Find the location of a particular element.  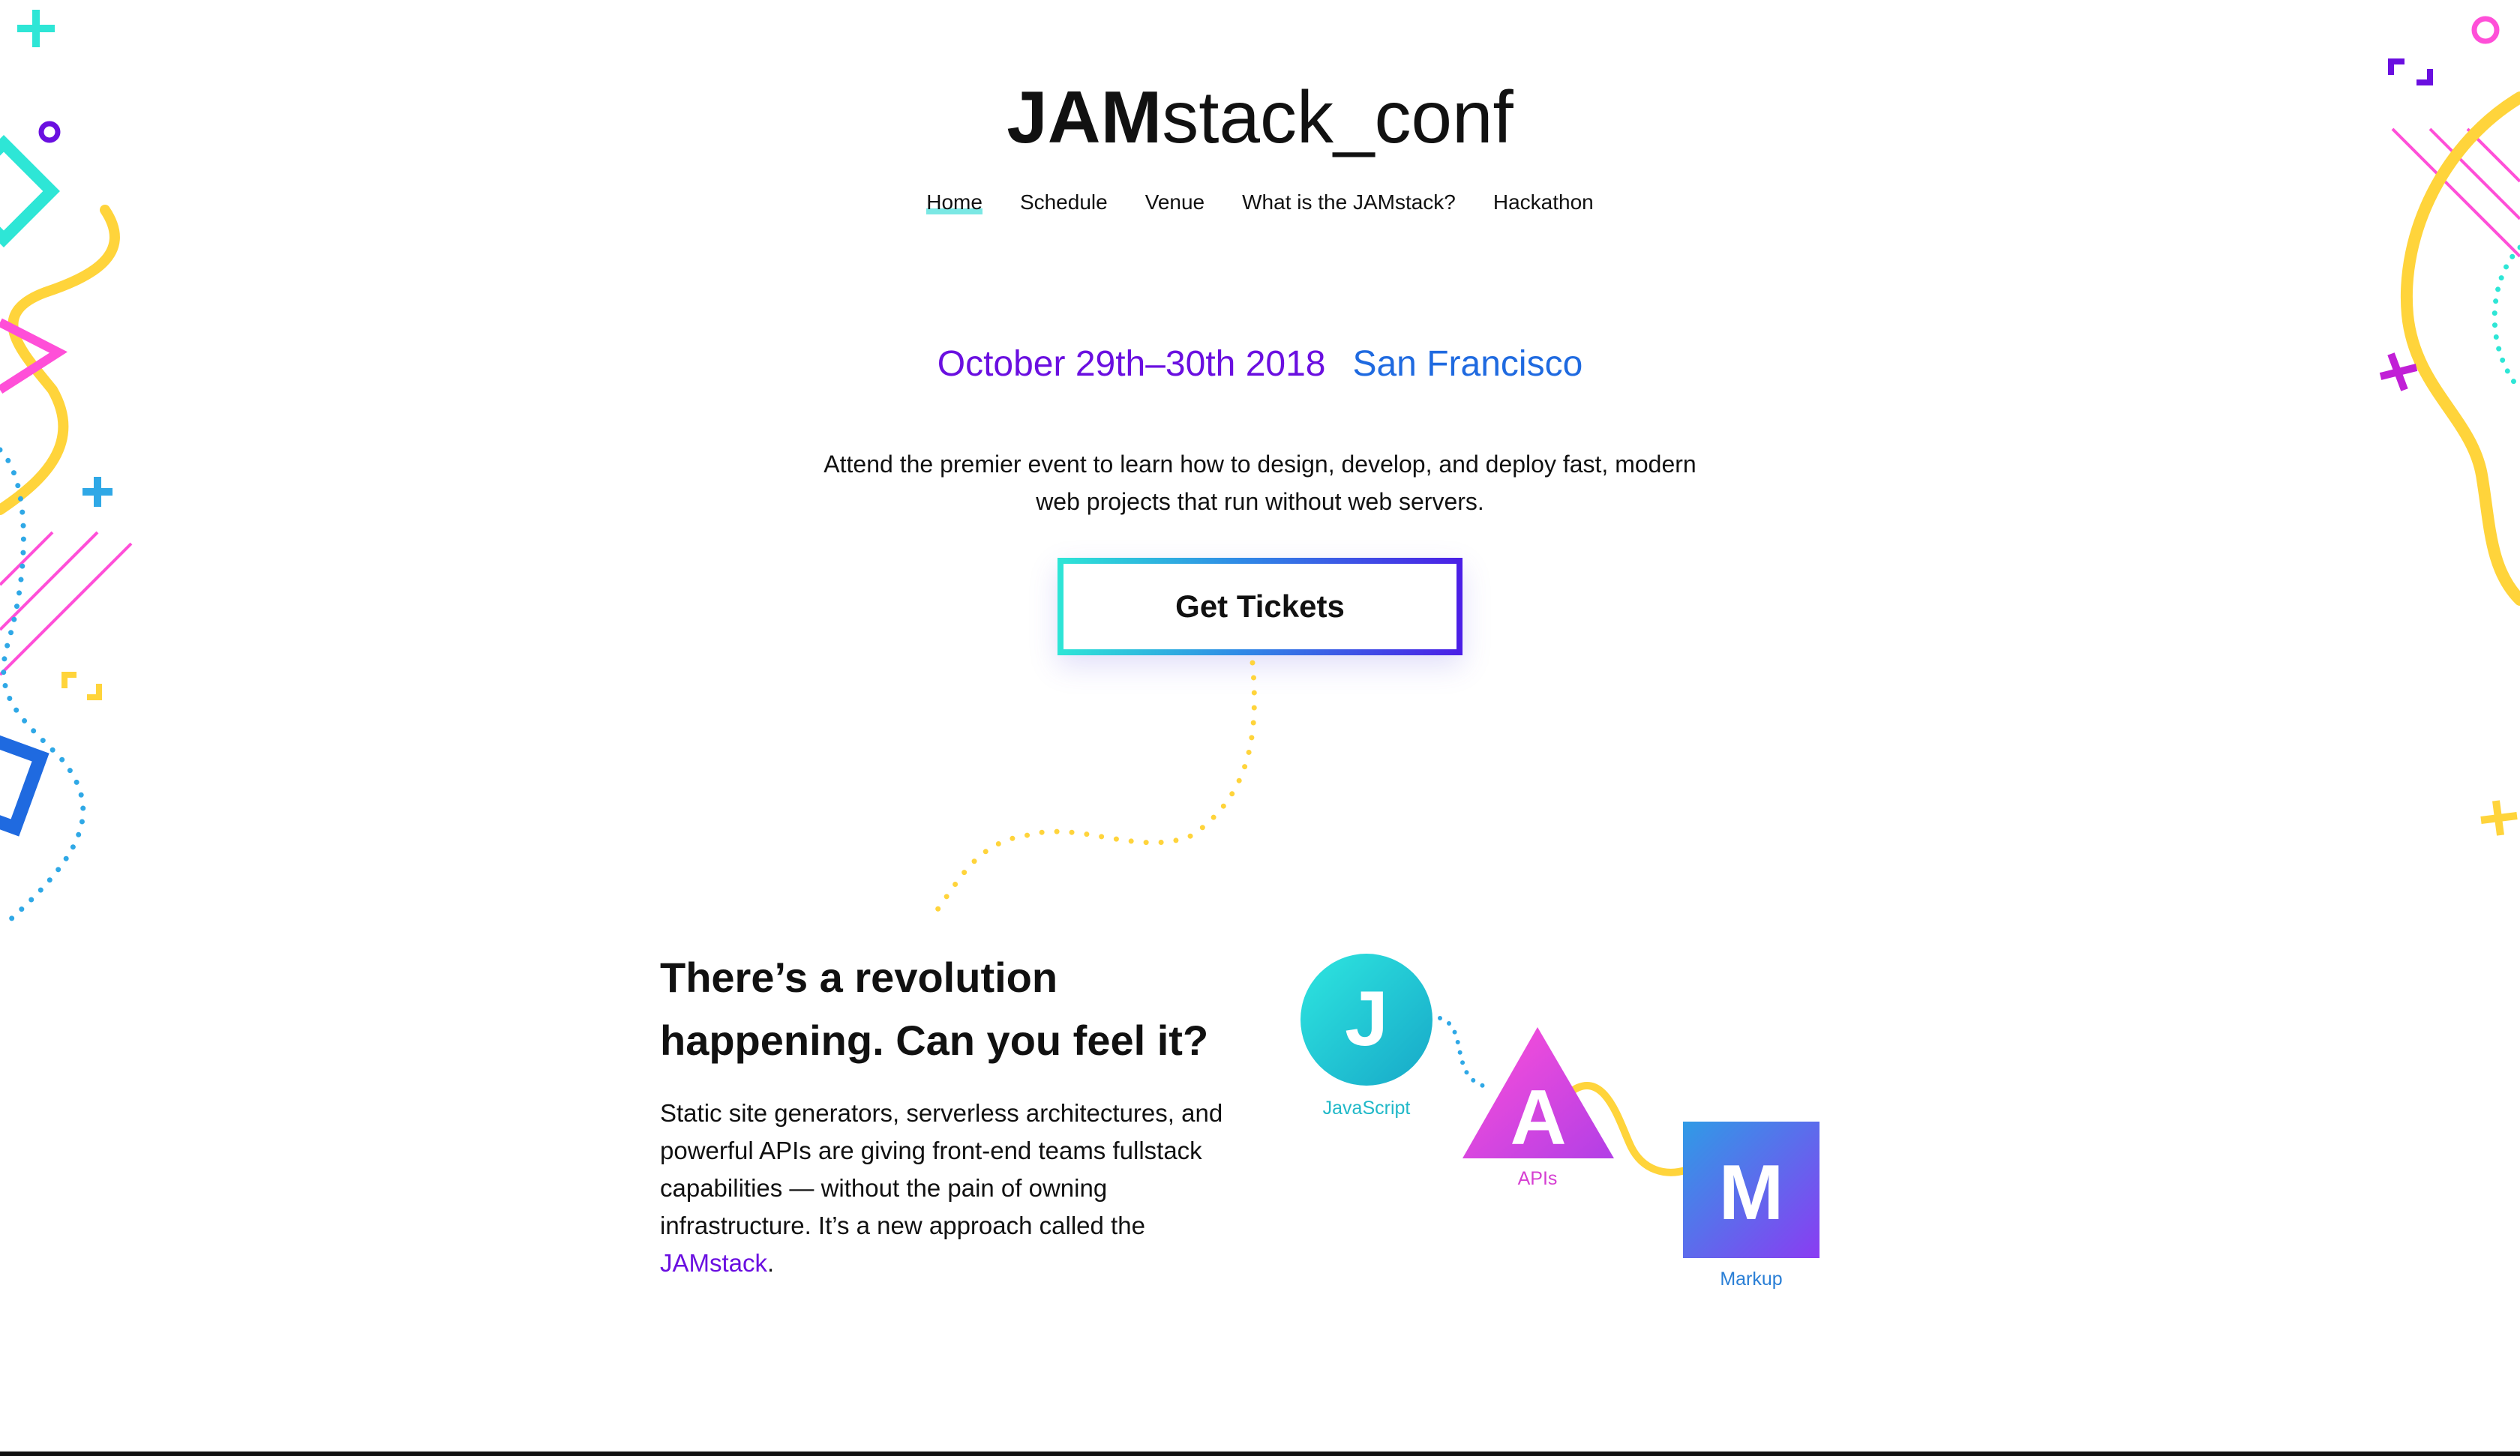

site-title: JAMstack_conf is located at coordinates (1260, 117).